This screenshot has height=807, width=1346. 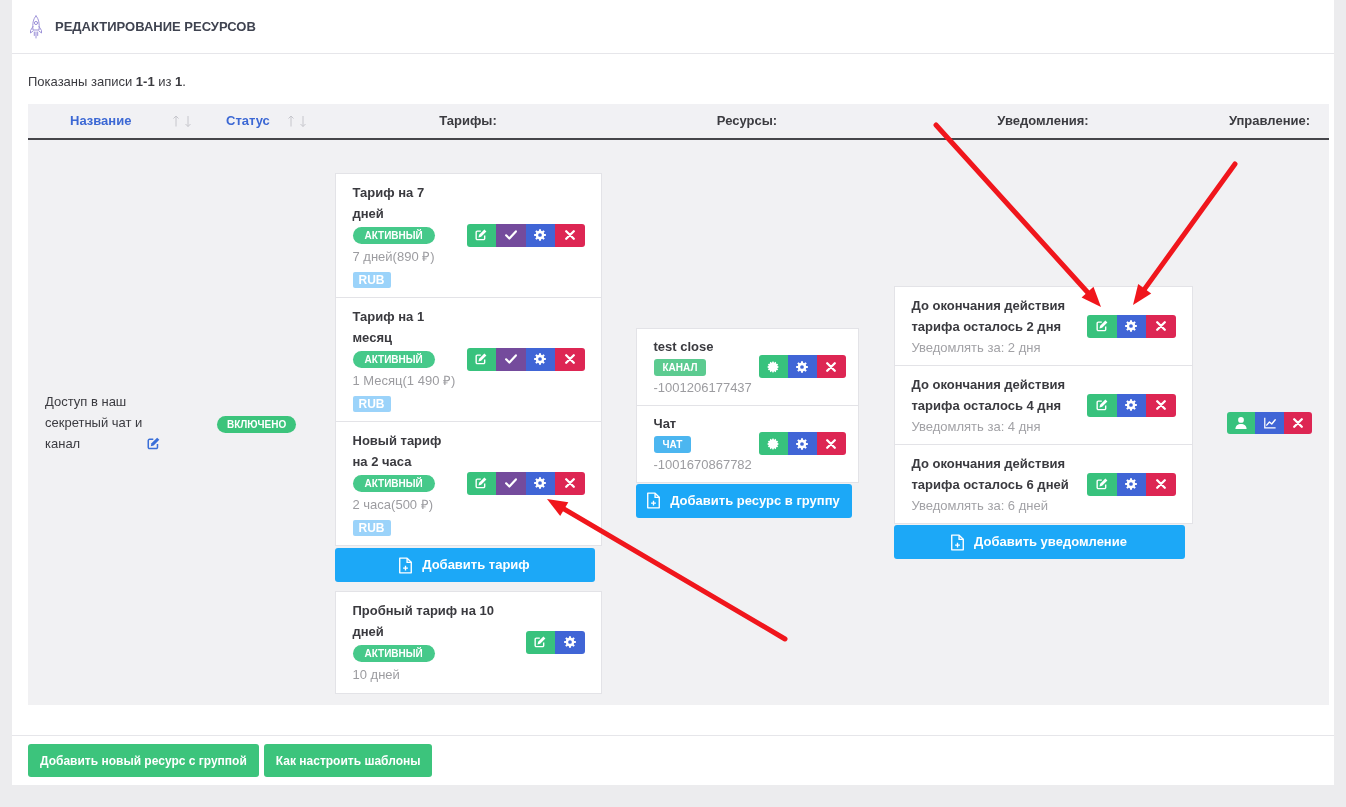 I want to click on resource-title: test close, so click(x=683, y=346).